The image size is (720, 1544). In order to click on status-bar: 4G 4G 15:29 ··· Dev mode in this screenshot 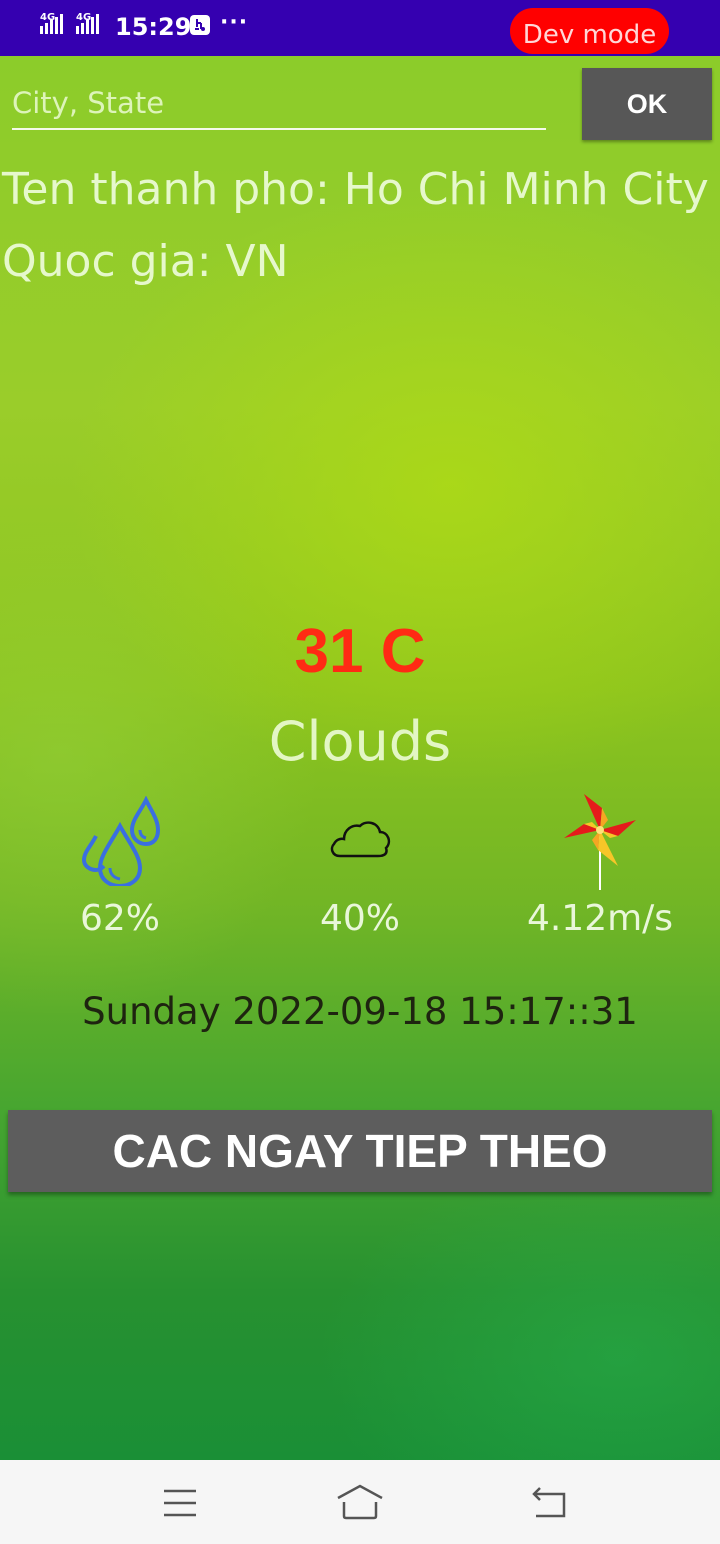, I will do `click(360, 28)`.